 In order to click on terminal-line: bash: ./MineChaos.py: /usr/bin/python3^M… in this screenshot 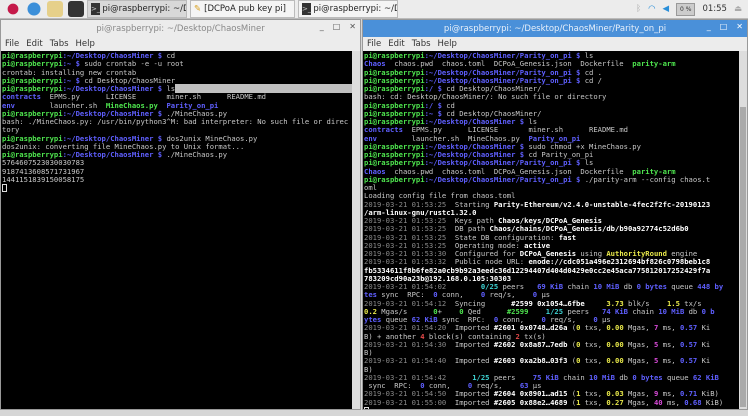, I will do `click(176, 121)`.